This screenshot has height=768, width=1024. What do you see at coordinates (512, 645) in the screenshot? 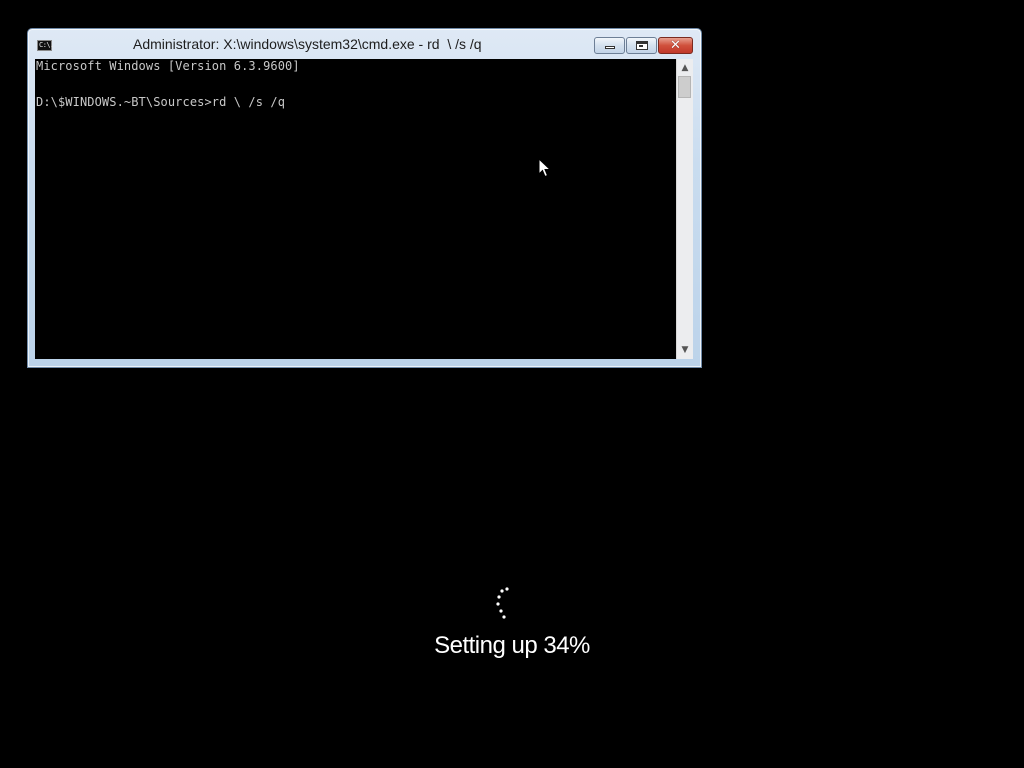
I see `setup-progress-label: Setting up 34%` at bounding box center [512, 645].